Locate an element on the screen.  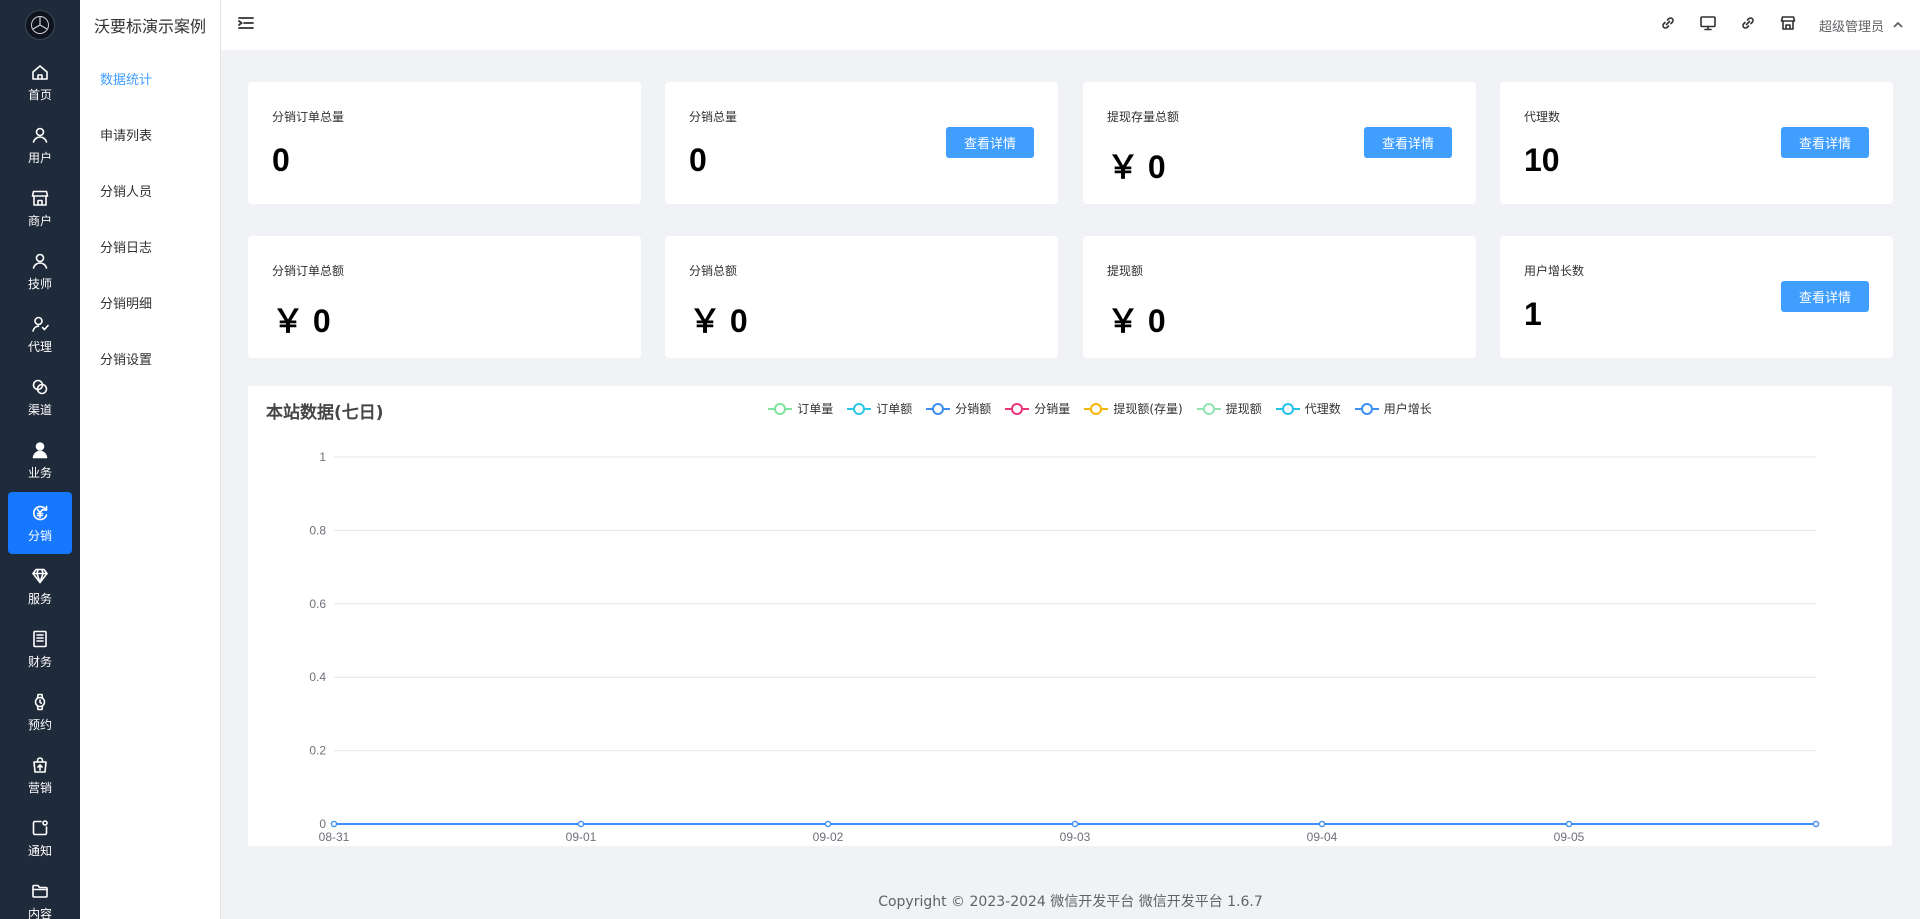
stat-card: 分销订单总额 ￥ 0 is located at coordinates (444, 297).